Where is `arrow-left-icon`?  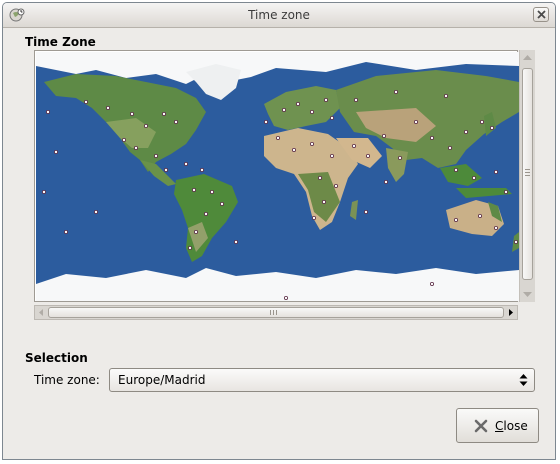 arrow-left-icon is located at coordinates (41, 312).